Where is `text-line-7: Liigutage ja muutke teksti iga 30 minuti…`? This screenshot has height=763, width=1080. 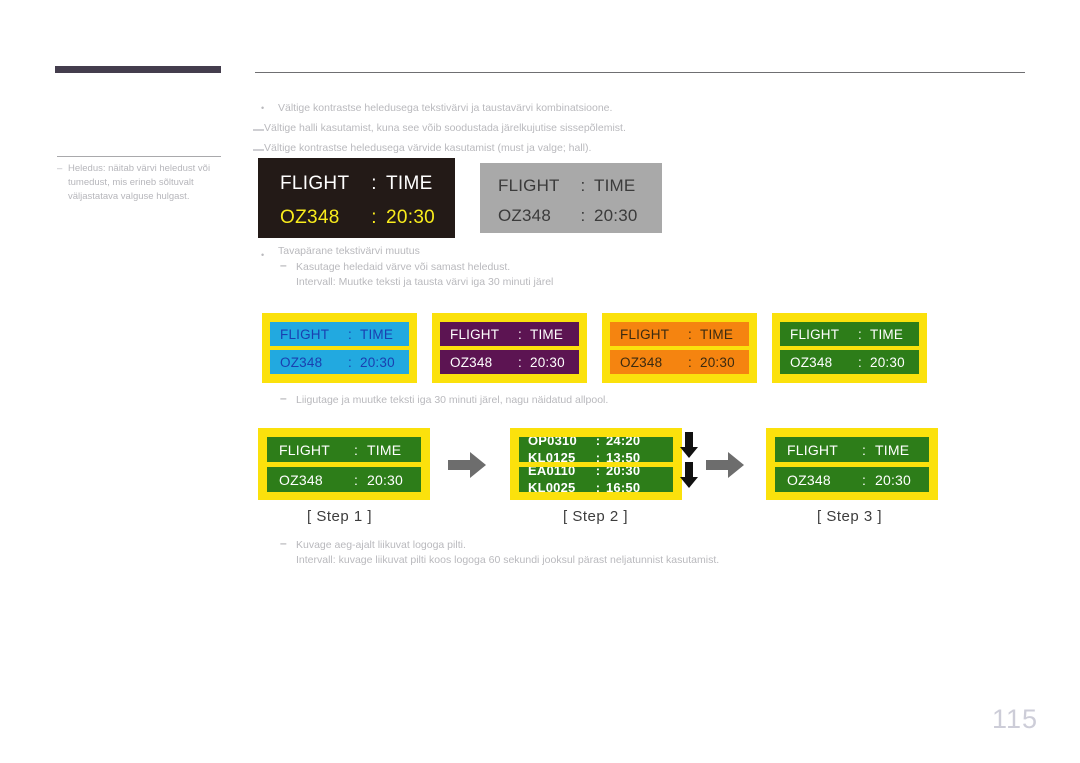
text-line-7: Liigutage ja muutke teksti iga 30 minuti… is located at coordinates (452, 400).